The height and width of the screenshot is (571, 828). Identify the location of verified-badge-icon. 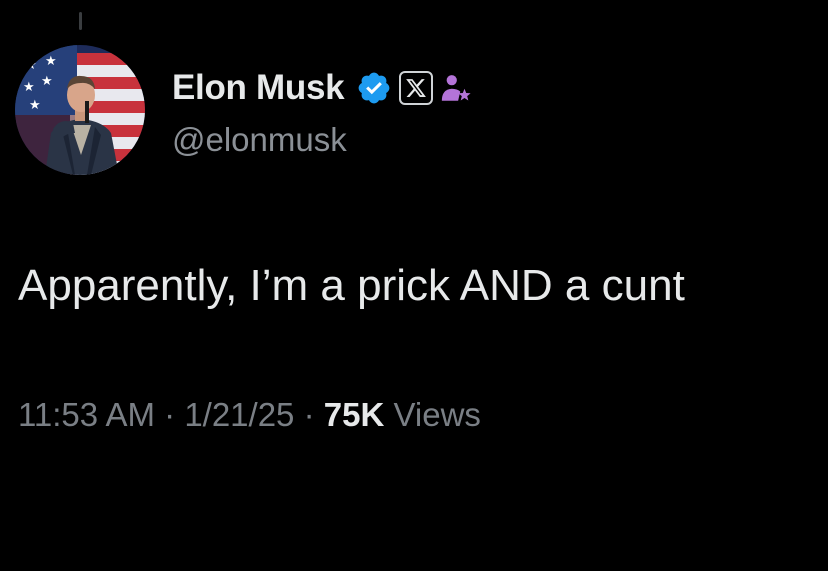
(374, 88).